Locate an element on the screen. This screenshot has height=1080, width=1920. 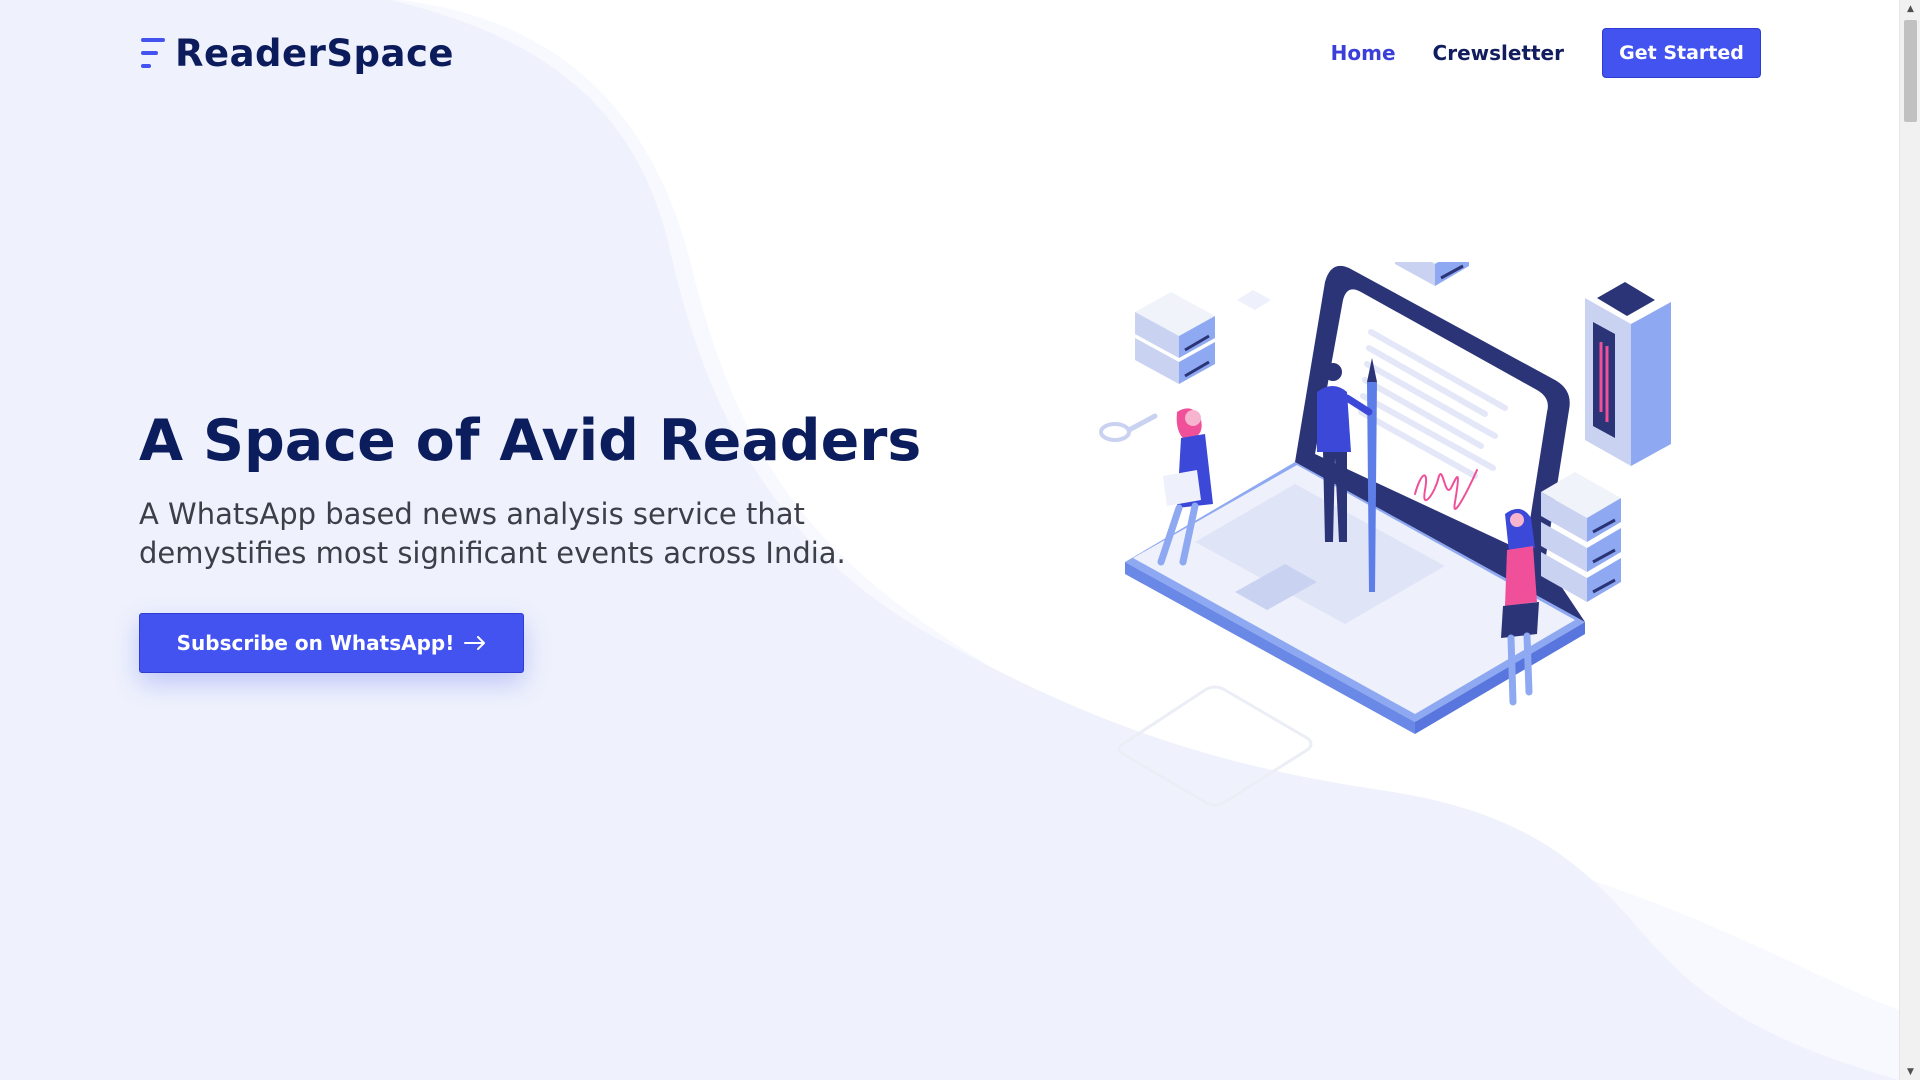
brand-logo-link: ReaderSpace is located at coordinates (296, 53).